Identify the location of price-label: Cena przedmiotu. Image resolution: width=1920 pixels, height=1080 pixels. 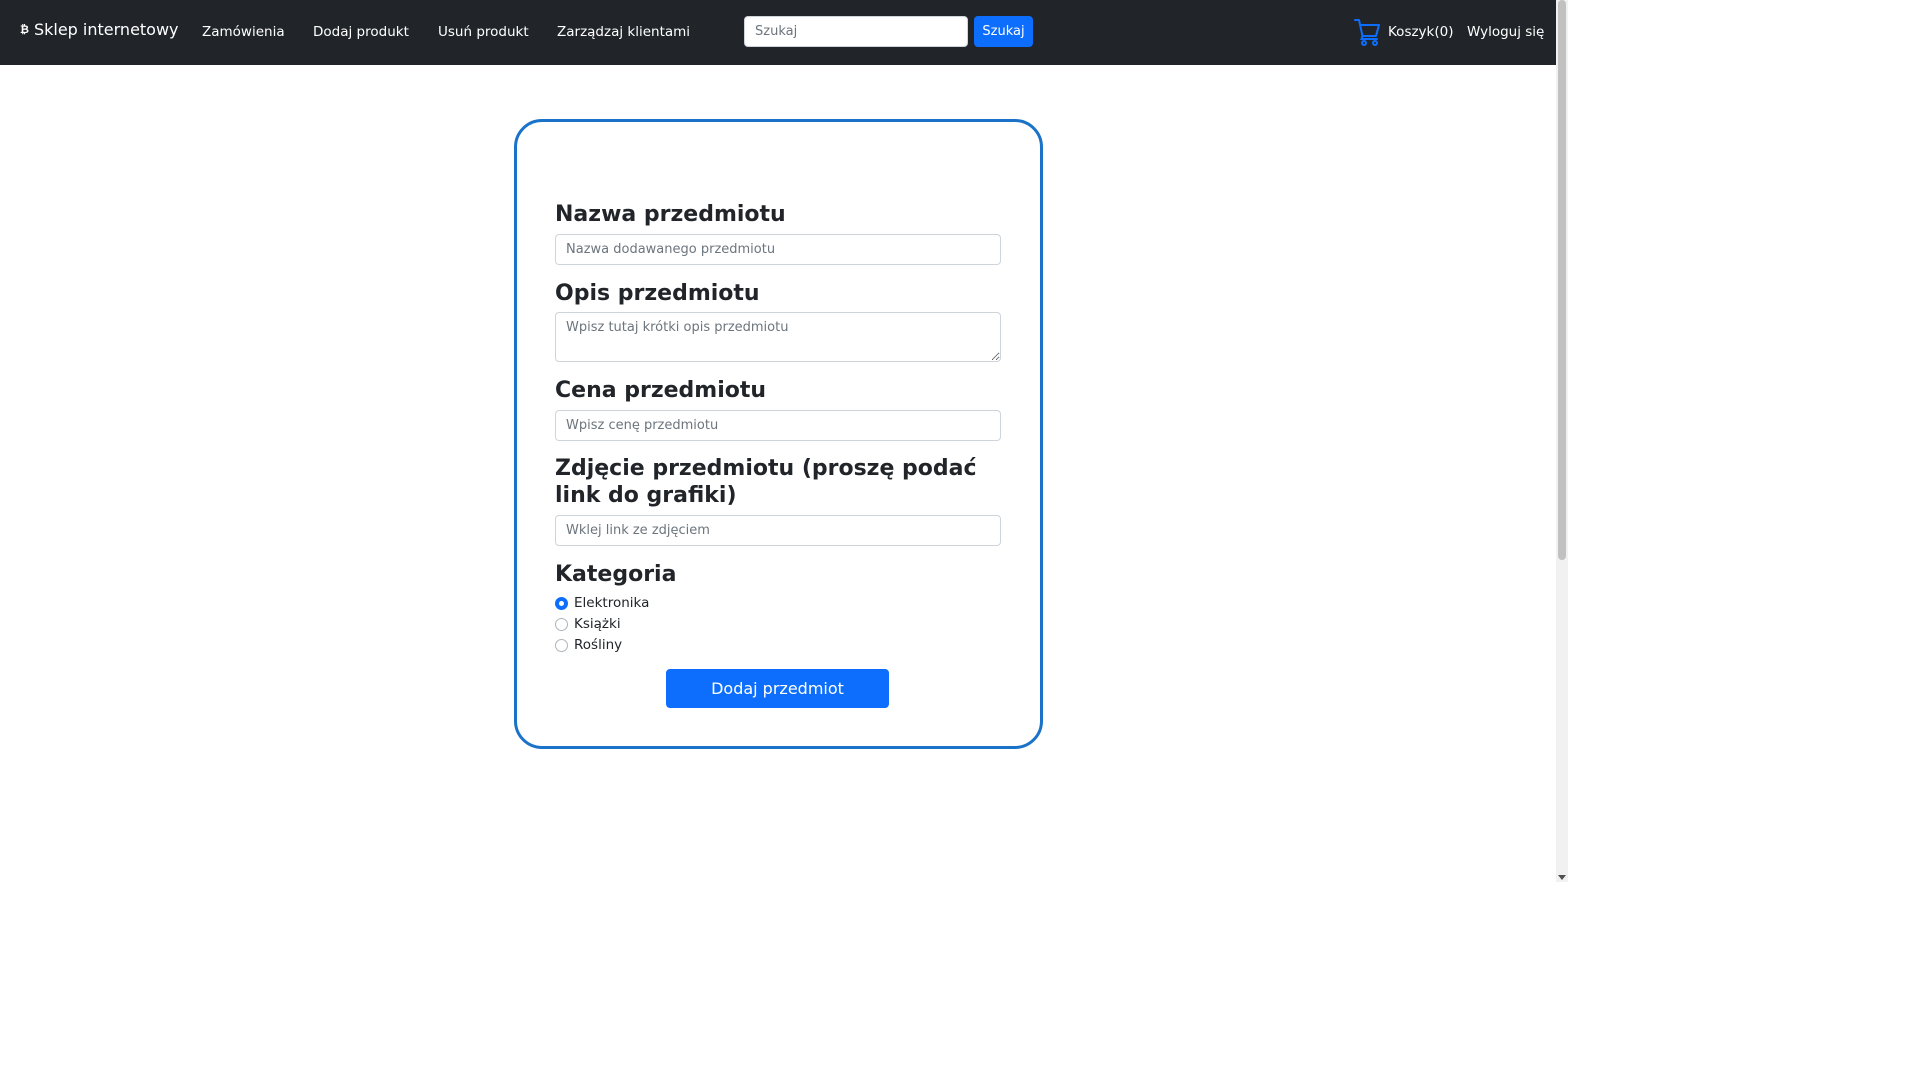
(661, 390).